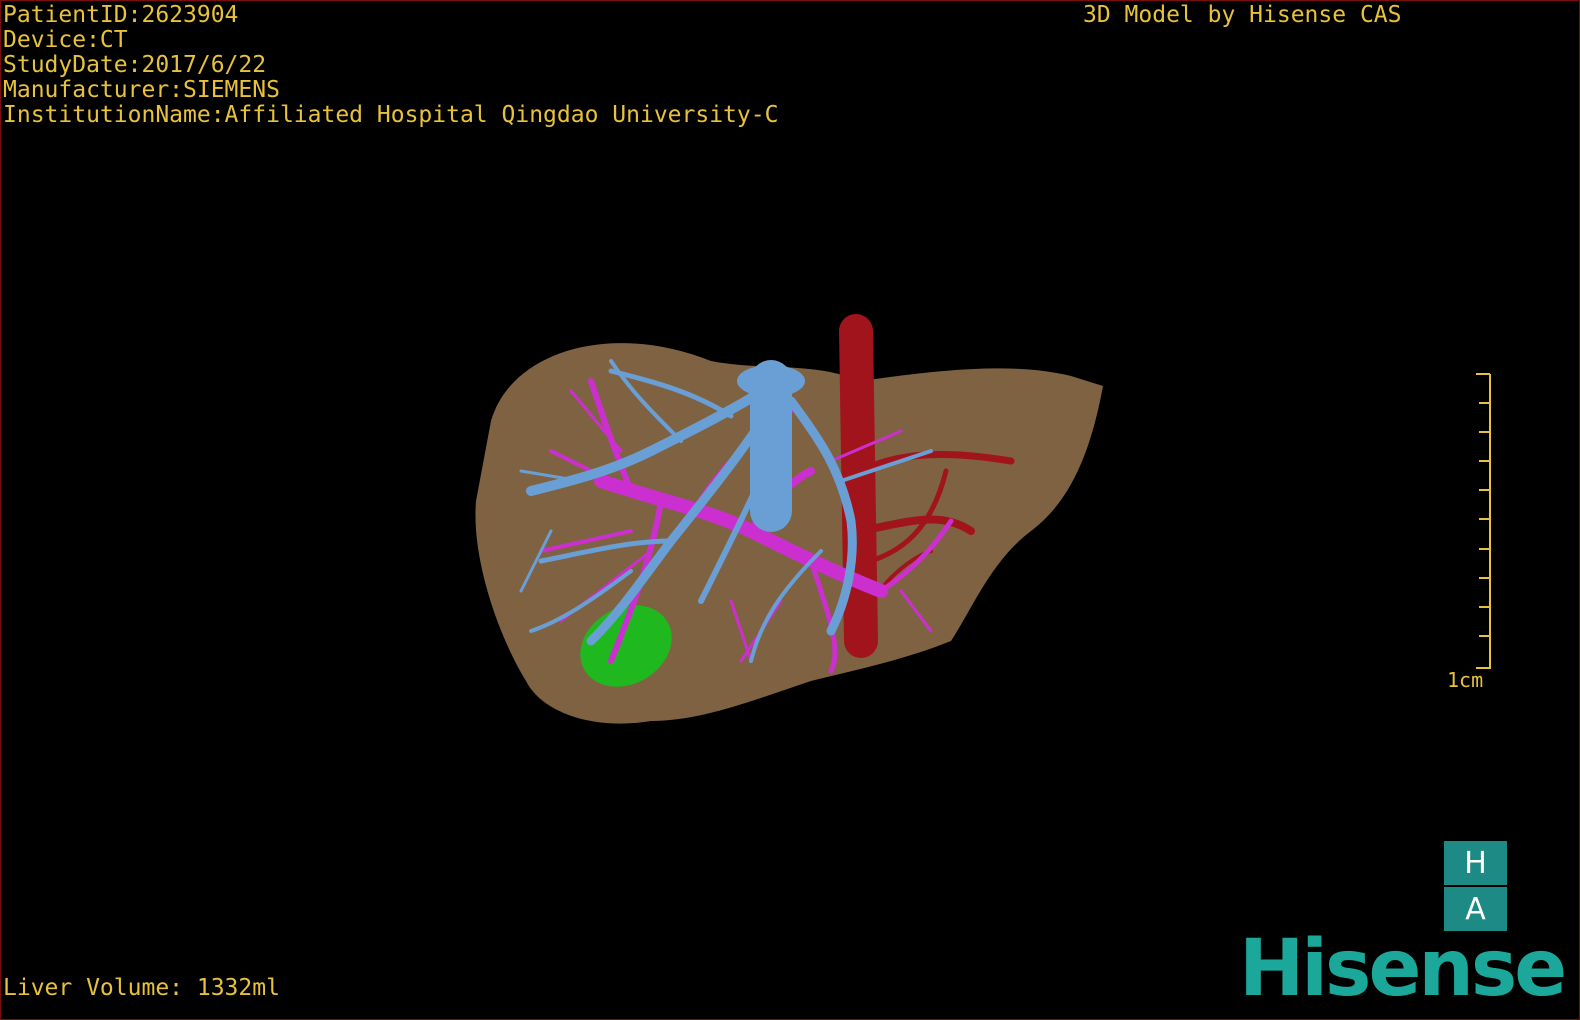  I want to click on liver-volume: Liver Volume: 1332ml, so click(141, 988).